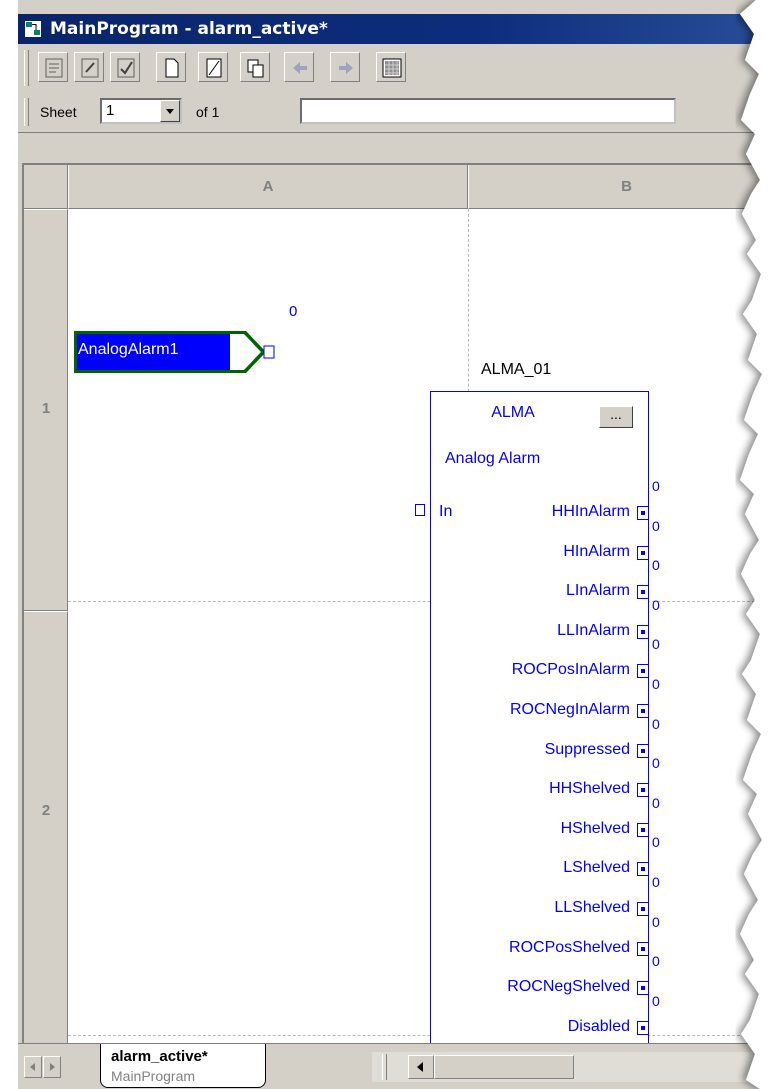  I want to click on input-reference-tag: AnalogAlarm1, so click(174, 352).